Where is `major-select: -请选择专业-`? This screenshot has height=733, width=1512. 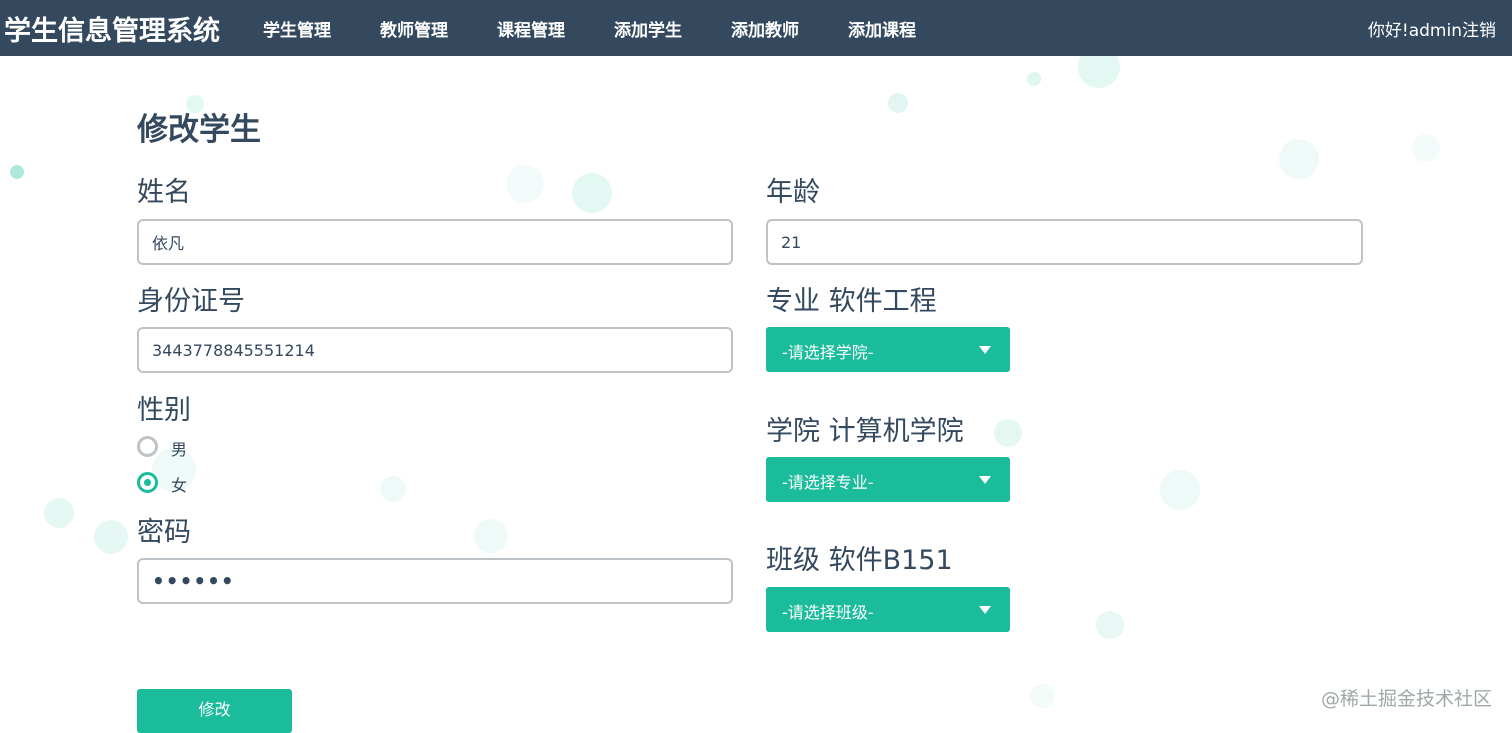 major-select: -请选择专业- is located at coordinates (888, 479).